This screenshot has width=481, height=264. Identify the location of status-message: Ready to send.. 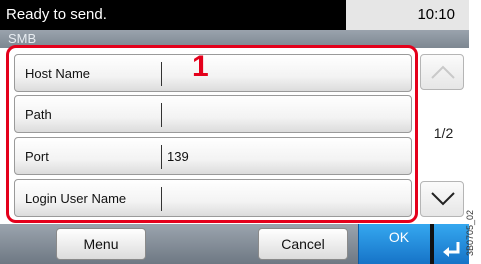
(173, 15).